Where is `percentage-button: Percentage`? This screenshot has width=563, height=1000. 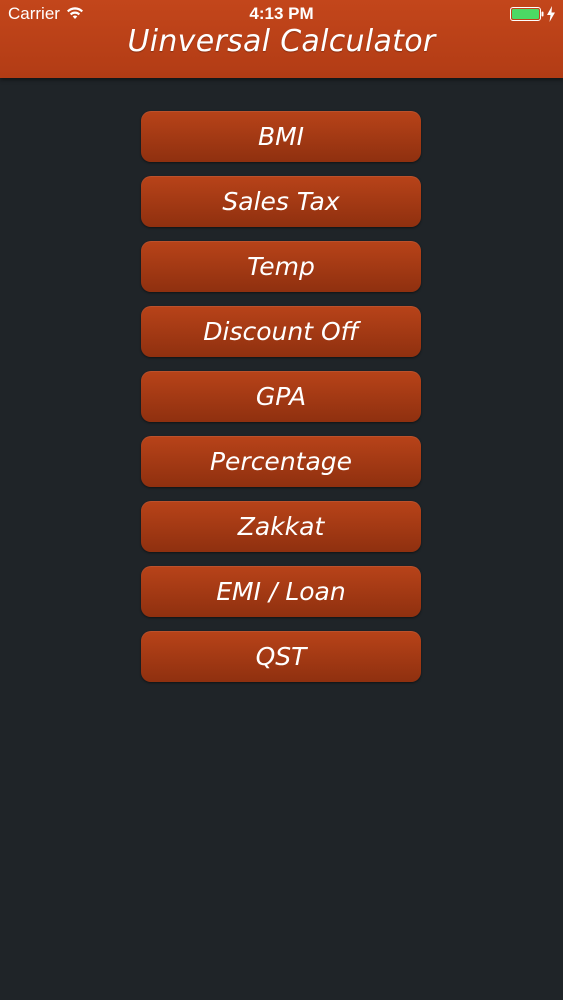
percentage-button: Percentage is located at coordinates (281, 461).